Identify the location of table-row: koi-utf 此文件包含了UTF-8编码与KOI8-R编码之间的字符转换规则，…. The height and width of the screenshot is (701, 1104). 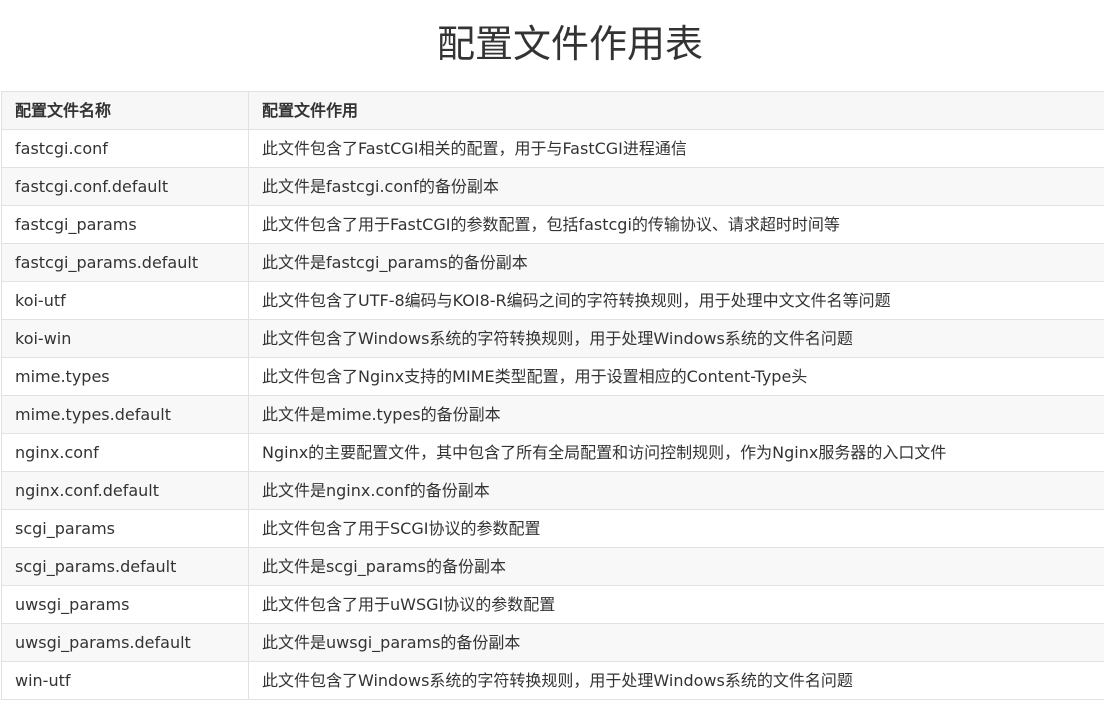
(552, 300).